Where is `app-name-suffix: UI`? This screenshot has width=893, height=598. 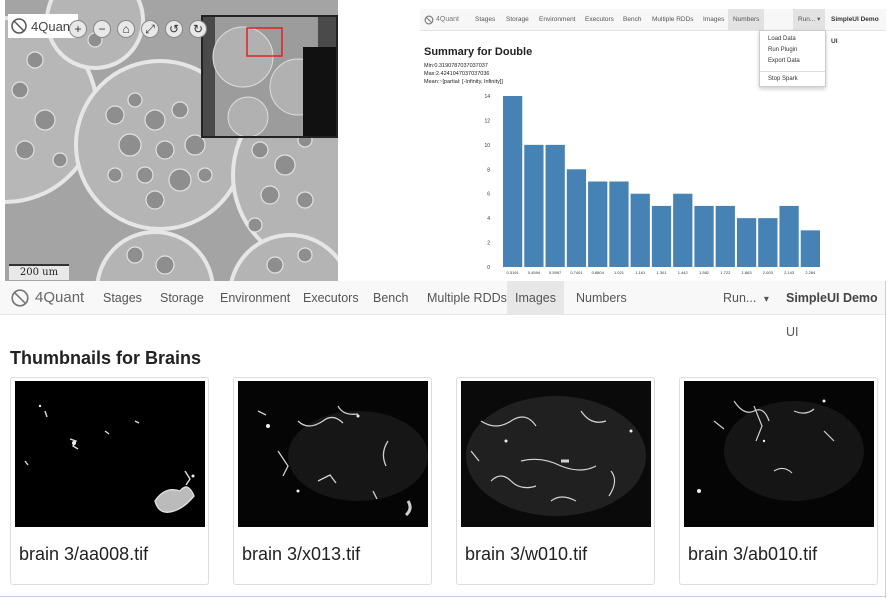 app-name-suffix: UI is located at coordinates (792, 332).